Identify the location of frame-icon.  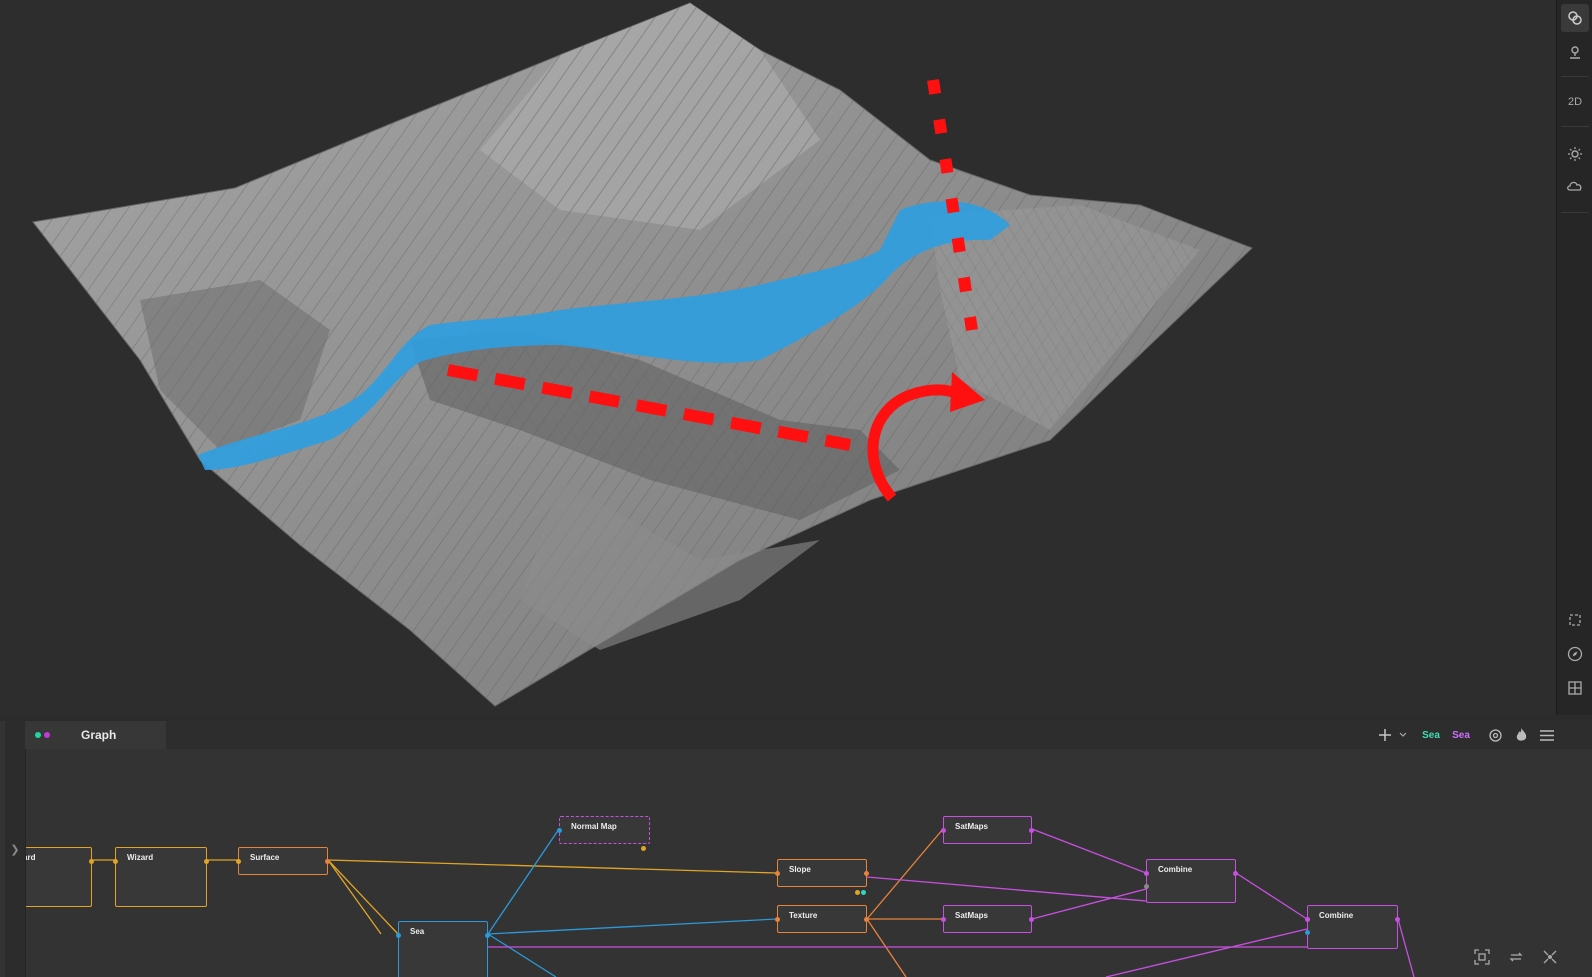
(1575, 620).